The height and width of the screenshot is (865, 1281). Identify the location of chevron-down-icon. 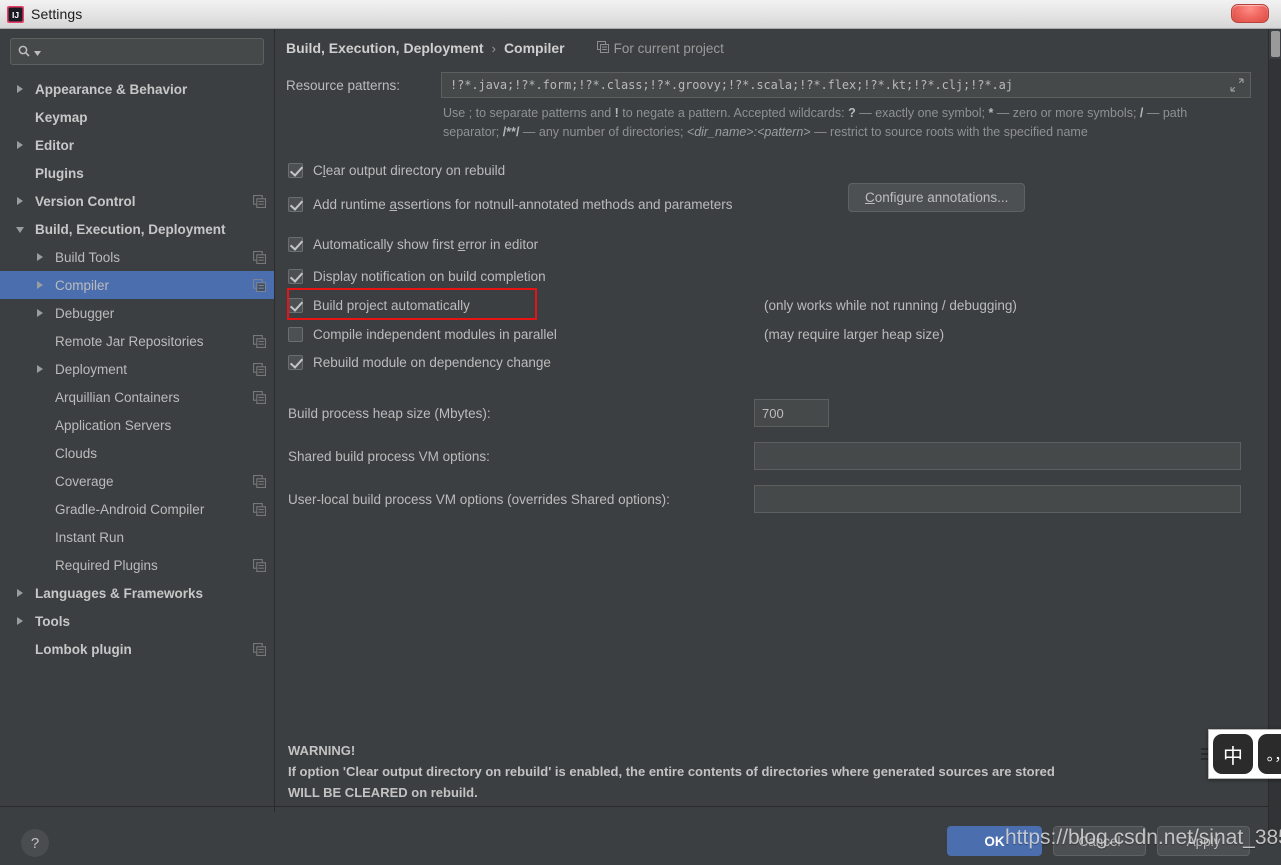
(20, 229).